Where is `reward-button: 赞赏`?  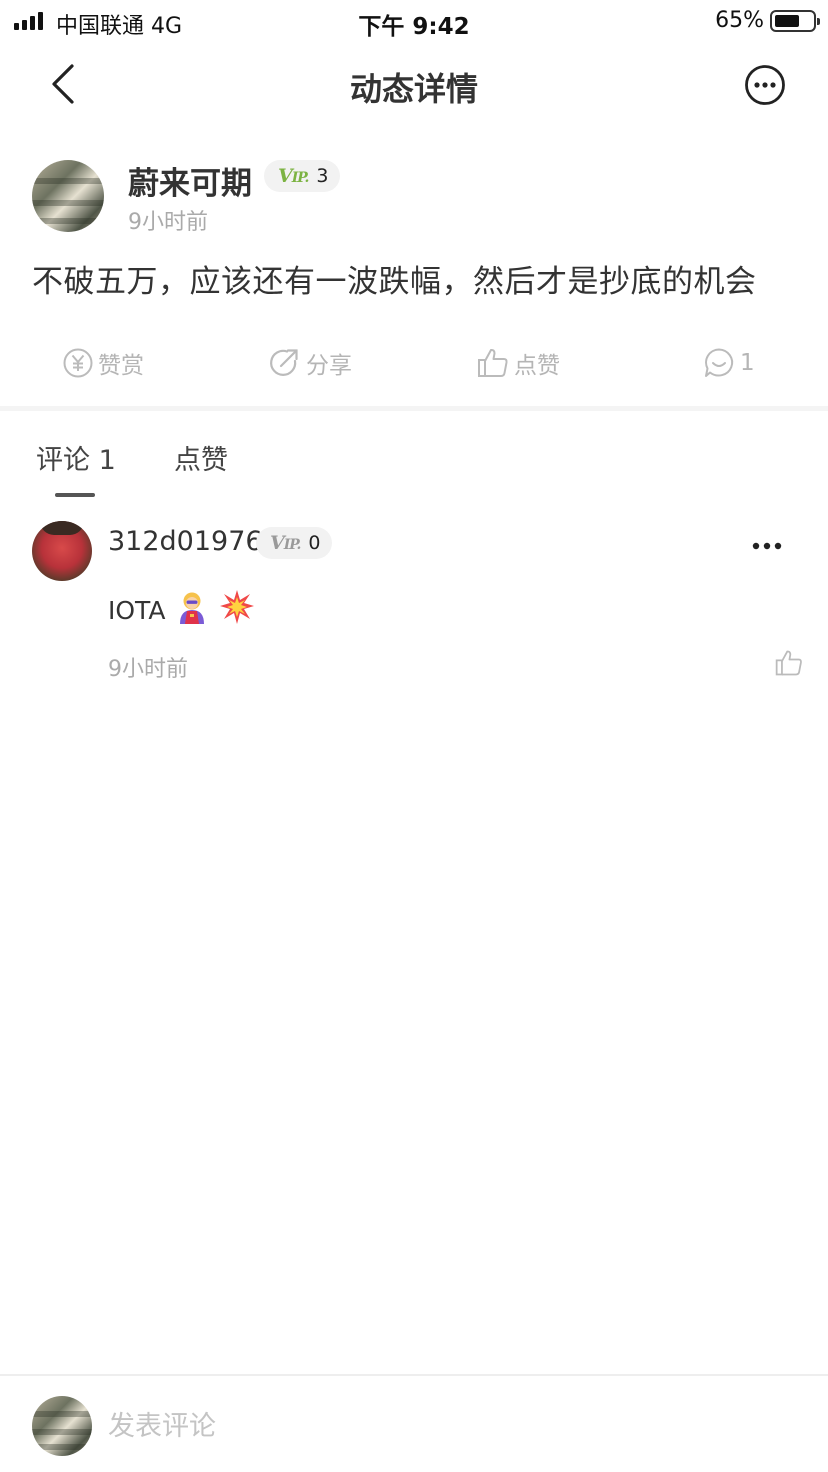 reward-button: 赞赏 is located at coordinates (103, 363).